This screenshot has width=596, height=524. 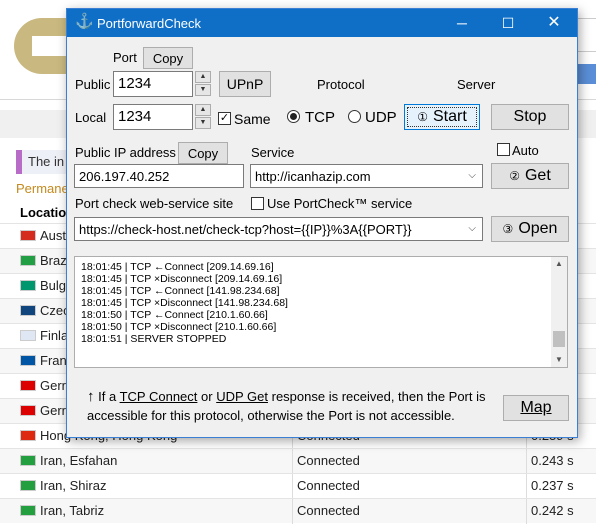 I want to click on start-button: ① Start, so click(x=442, y=117).